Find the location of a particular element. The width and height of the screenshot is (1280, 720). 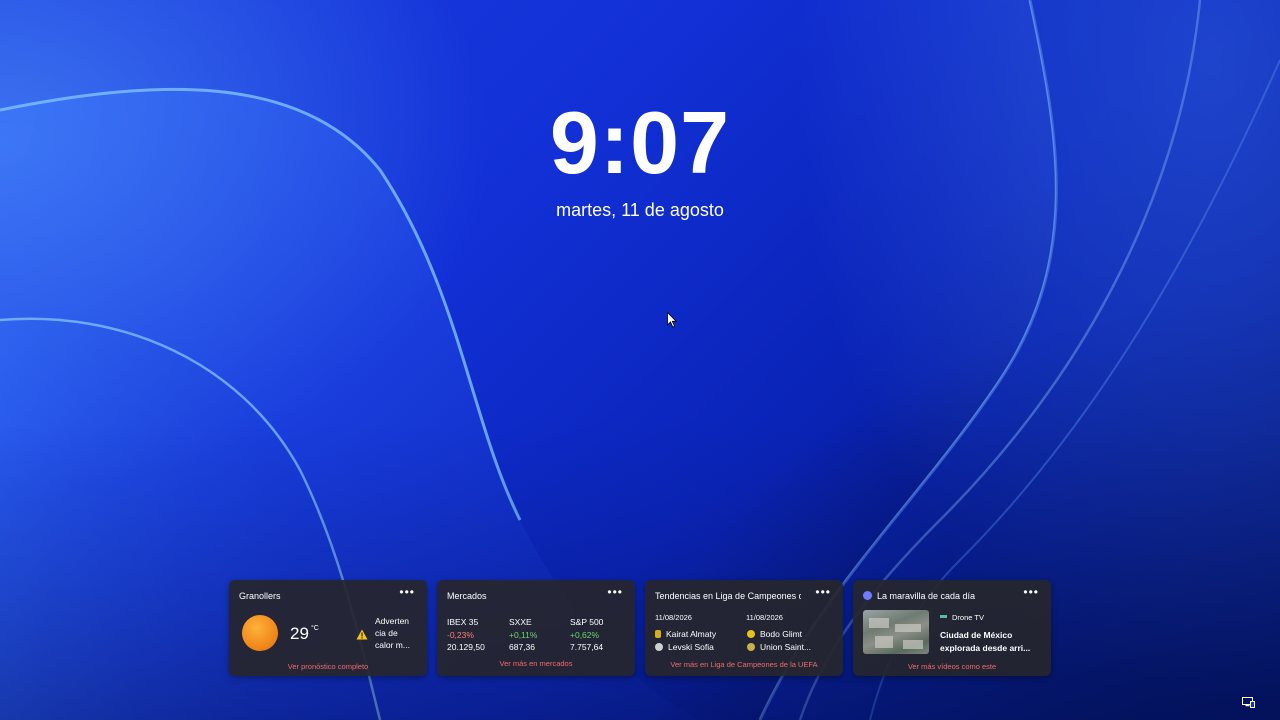

mouse-pointer-icon is located at coordinates (672, 322).